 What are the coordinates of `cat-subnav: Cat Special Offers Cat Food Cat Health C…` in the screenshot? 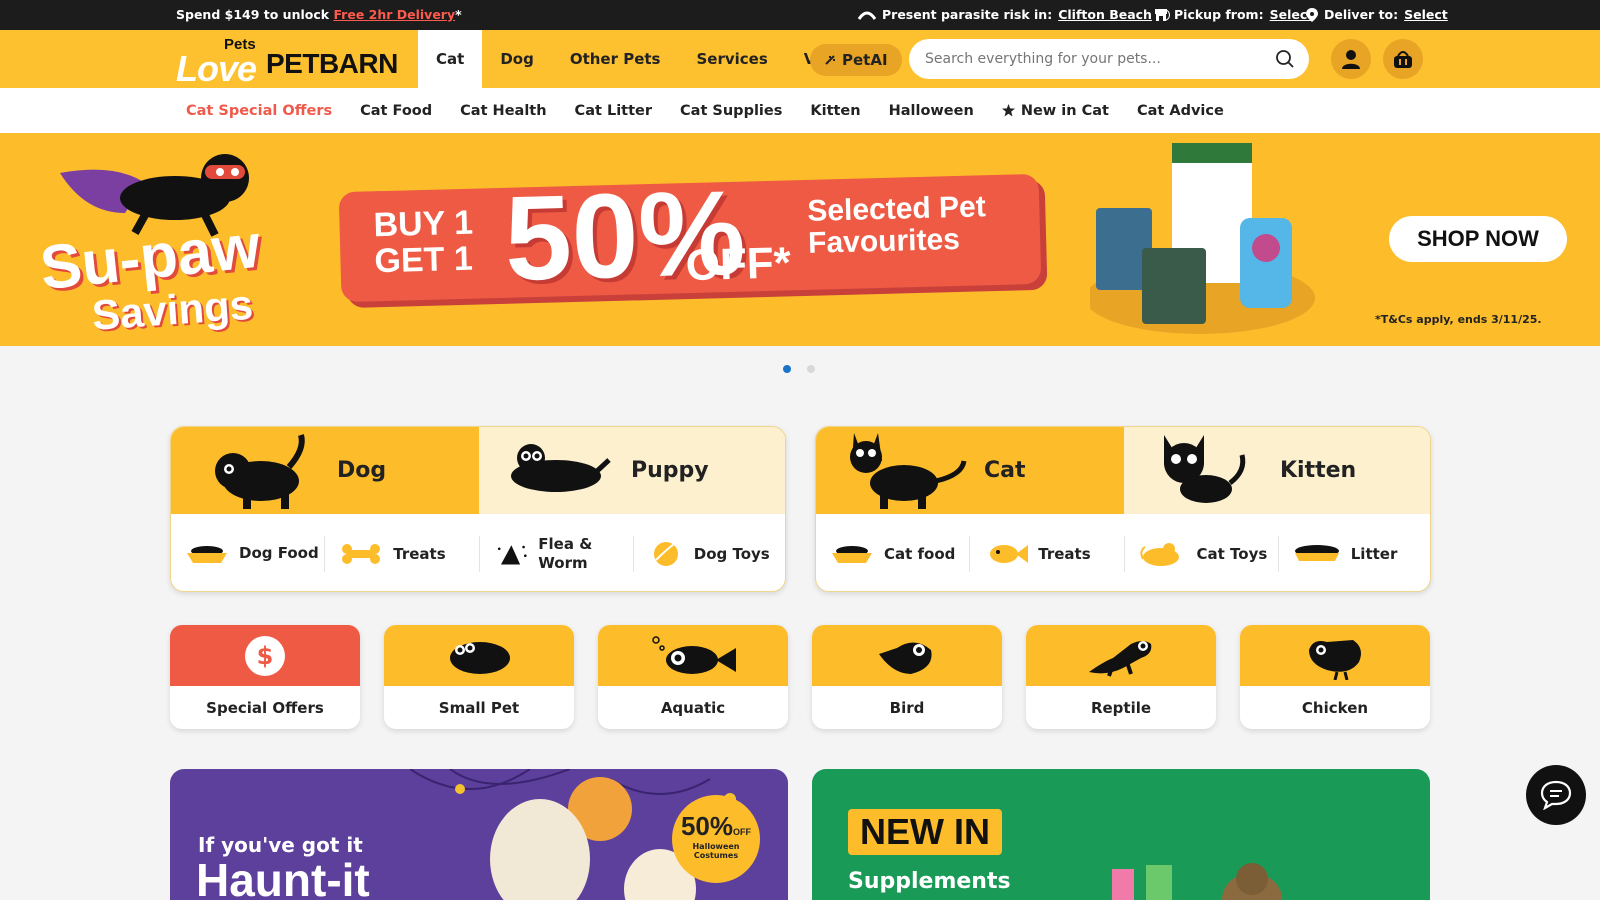 It's located at (800, 110).